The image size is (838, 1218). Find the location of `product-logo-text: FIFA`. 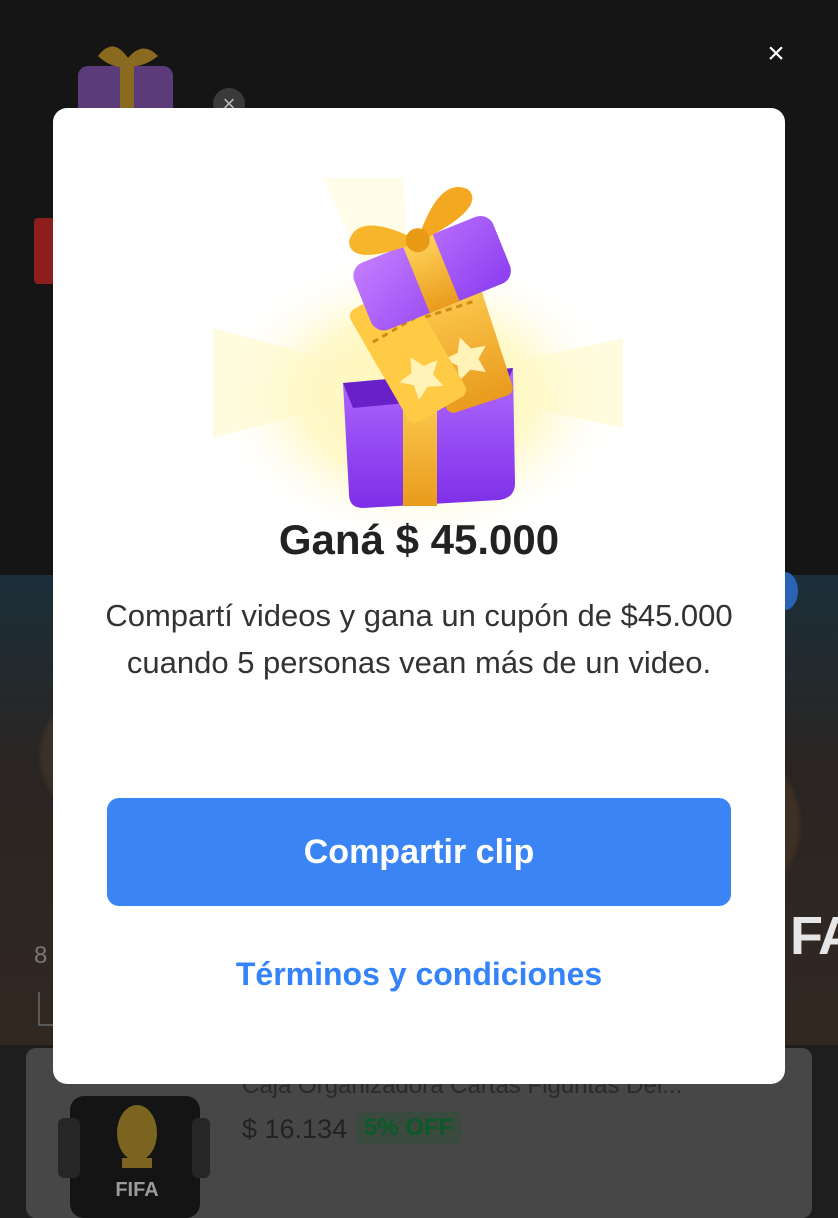

product-logo-text: FIFA is located at coordinates (136, 1190).